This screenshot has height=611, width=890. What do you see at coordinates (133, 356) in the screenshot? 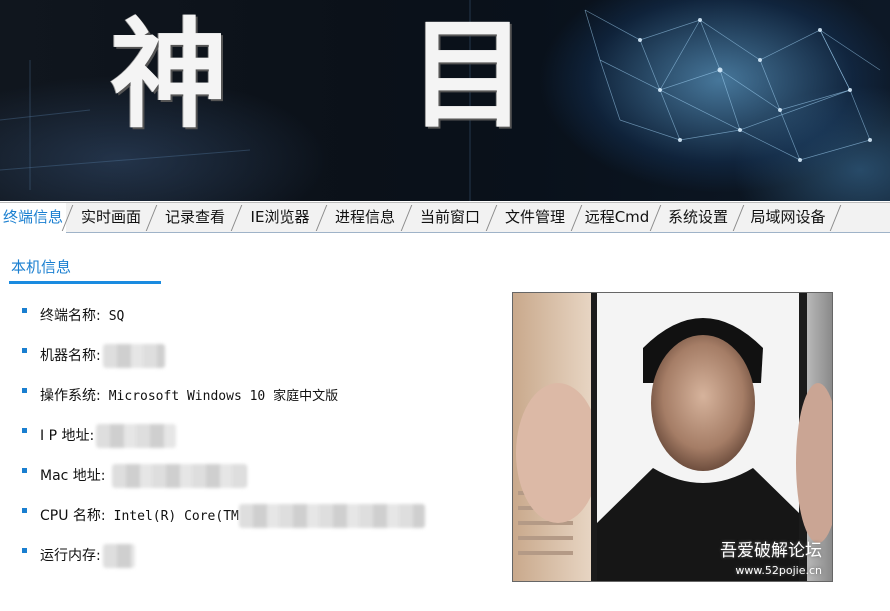
I see `redacted-machine-name` at bounding box center [133, 356].